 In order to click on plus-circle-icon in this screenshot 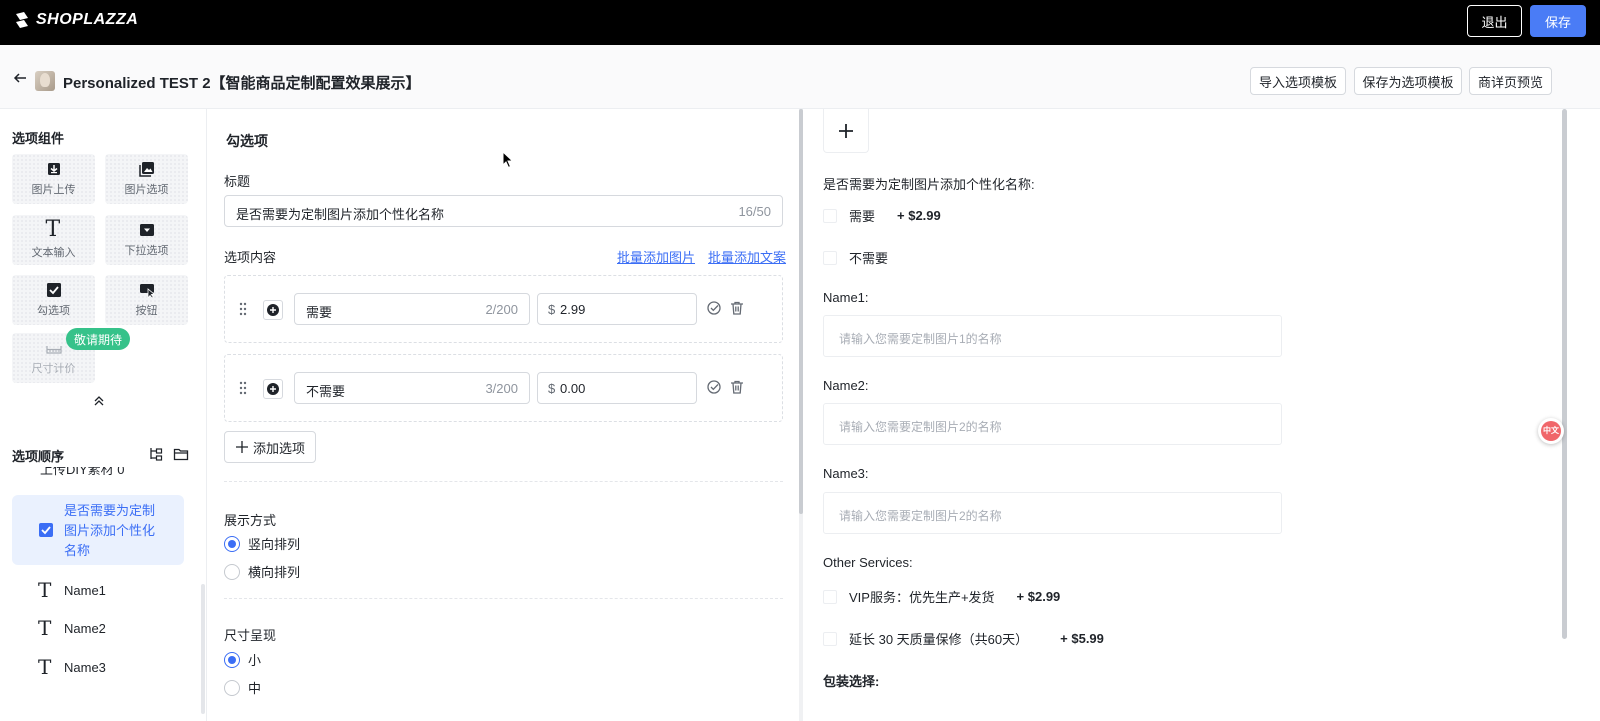, I will do `click(273, 310)`.